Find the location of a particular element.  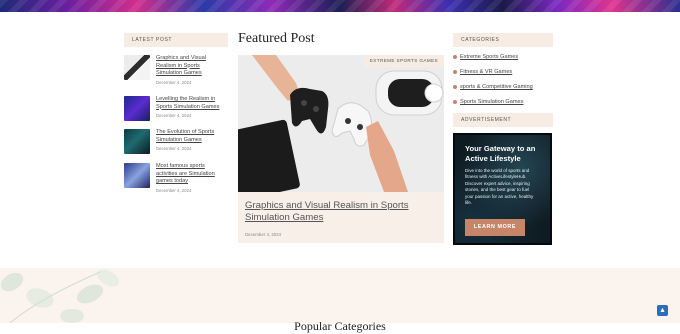

featured-post-heading: Featured Post is located at coordinates (276, 38).